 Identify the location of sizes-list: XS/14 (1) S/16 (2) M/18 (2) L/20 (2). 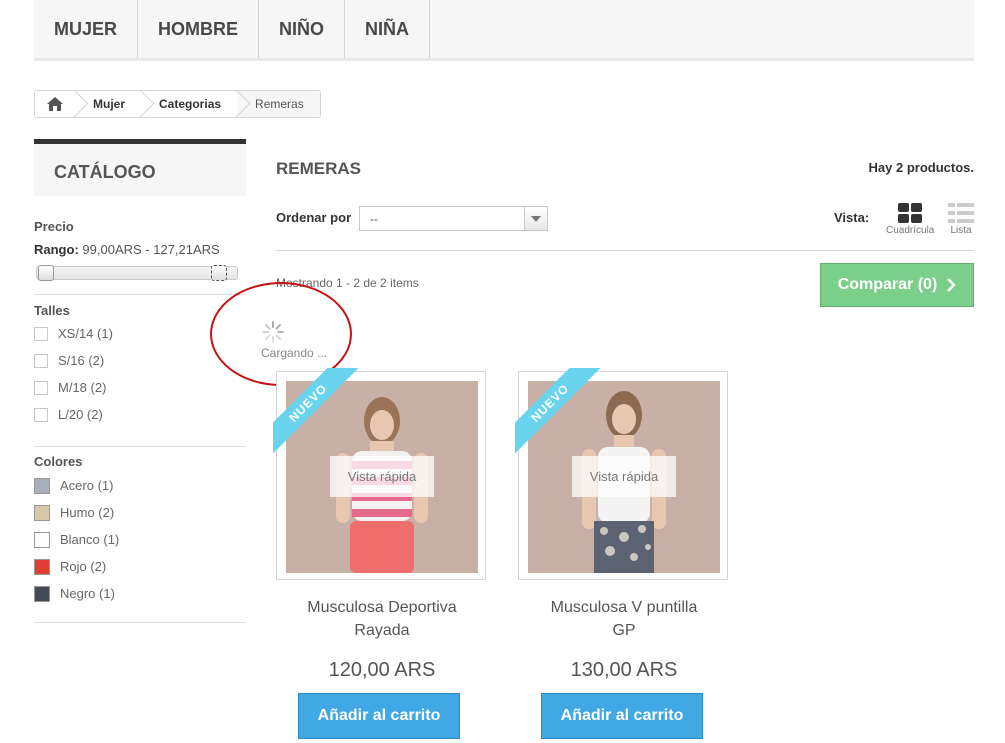
(73, 374).